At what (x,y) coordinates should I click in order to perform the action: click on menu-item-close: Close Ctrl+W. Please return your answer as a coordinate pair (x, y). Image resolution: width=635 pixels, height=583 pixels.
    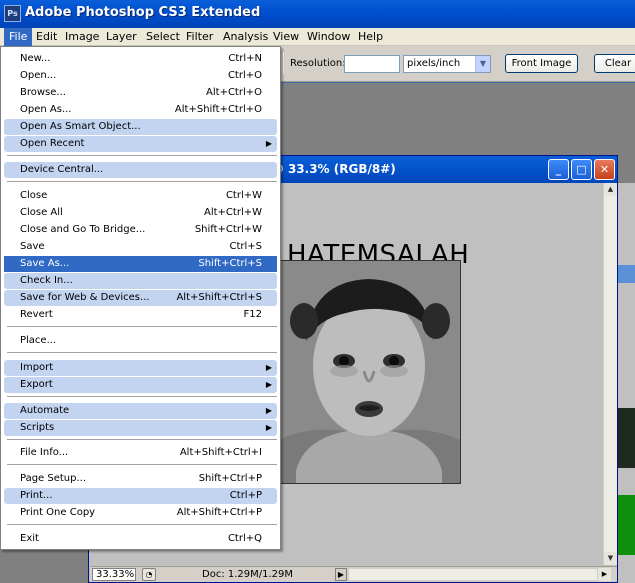
    Looking at the image, I should click on (140, 196).